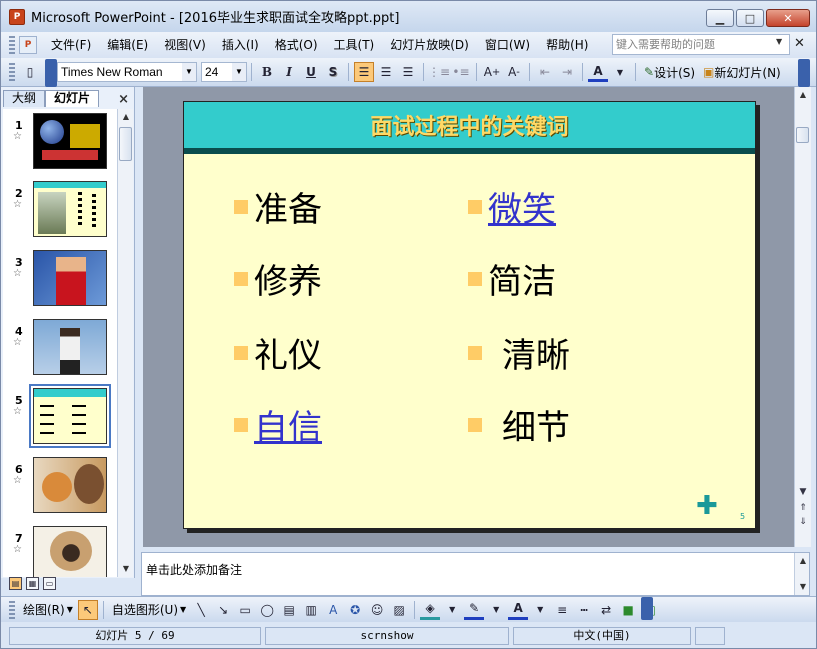 Image resolution: width=817 pixels, height=649 pixels. I want to click on dash-style-icon: ┅, so click(584, 610).